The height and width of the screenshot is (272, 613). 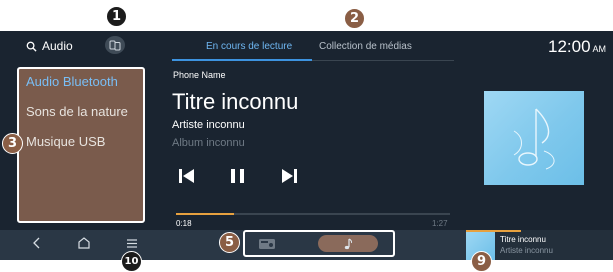 I want to click on mini-track-title: Titre inconnu, so click(x=523, y=239).